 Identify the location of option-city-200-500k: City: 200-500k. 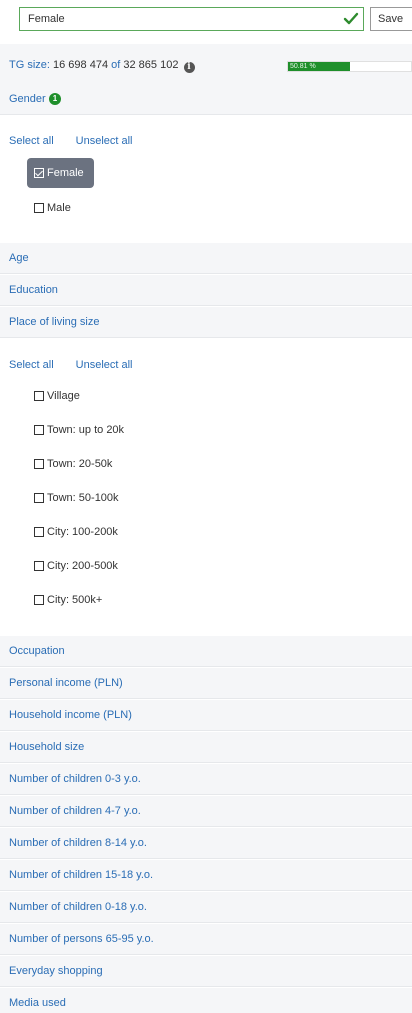
(76, 566).